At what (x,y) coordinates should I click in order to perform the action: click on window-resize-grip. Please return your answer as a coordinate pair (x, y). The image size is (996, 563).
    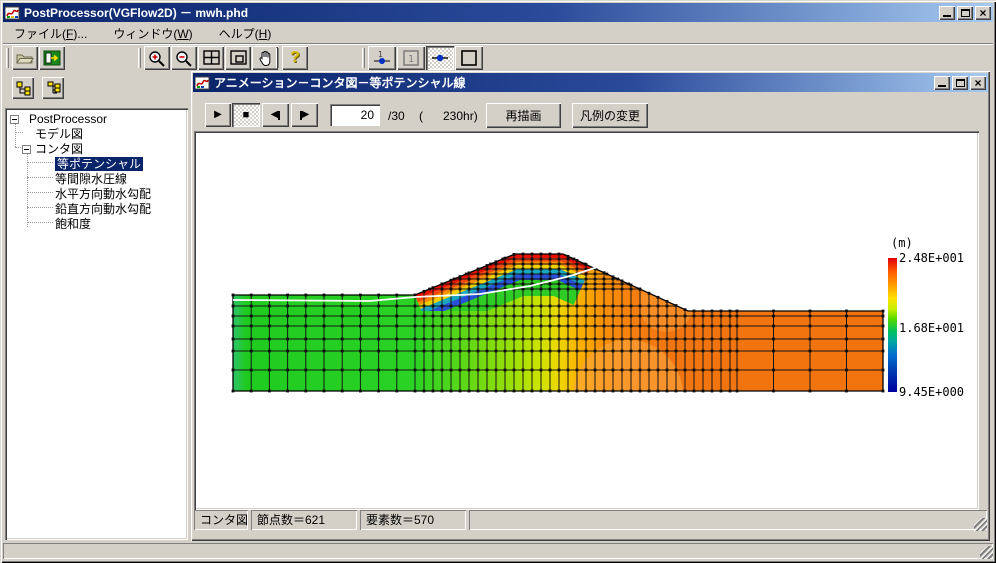
    Looking at the image, I should click on (986, 552).